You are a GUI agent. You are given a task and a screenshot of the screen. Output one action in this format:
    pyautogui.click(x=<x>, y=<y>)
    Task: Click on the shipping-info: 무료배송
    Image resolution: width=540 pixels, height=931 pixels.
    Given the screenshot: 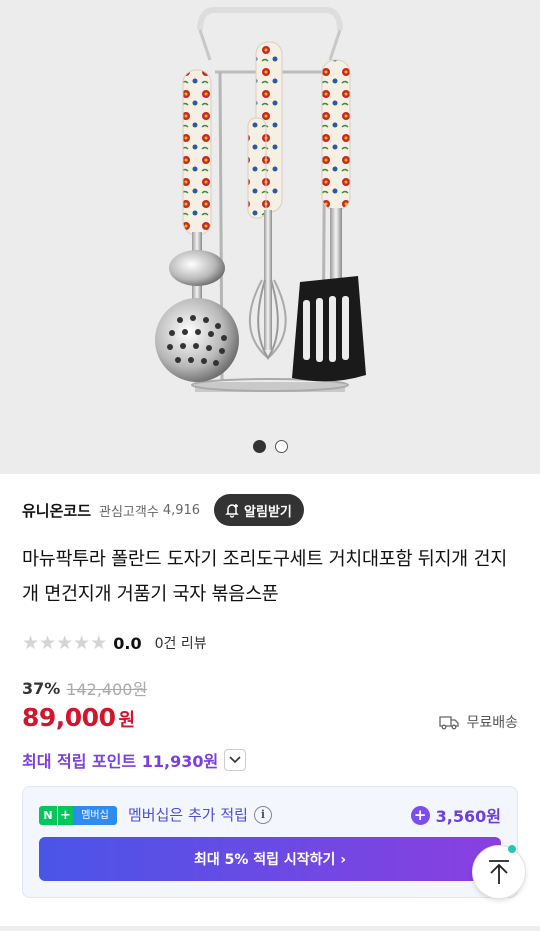 What is the action you would take?
    pyautogui.click(x=478, y=722)
    